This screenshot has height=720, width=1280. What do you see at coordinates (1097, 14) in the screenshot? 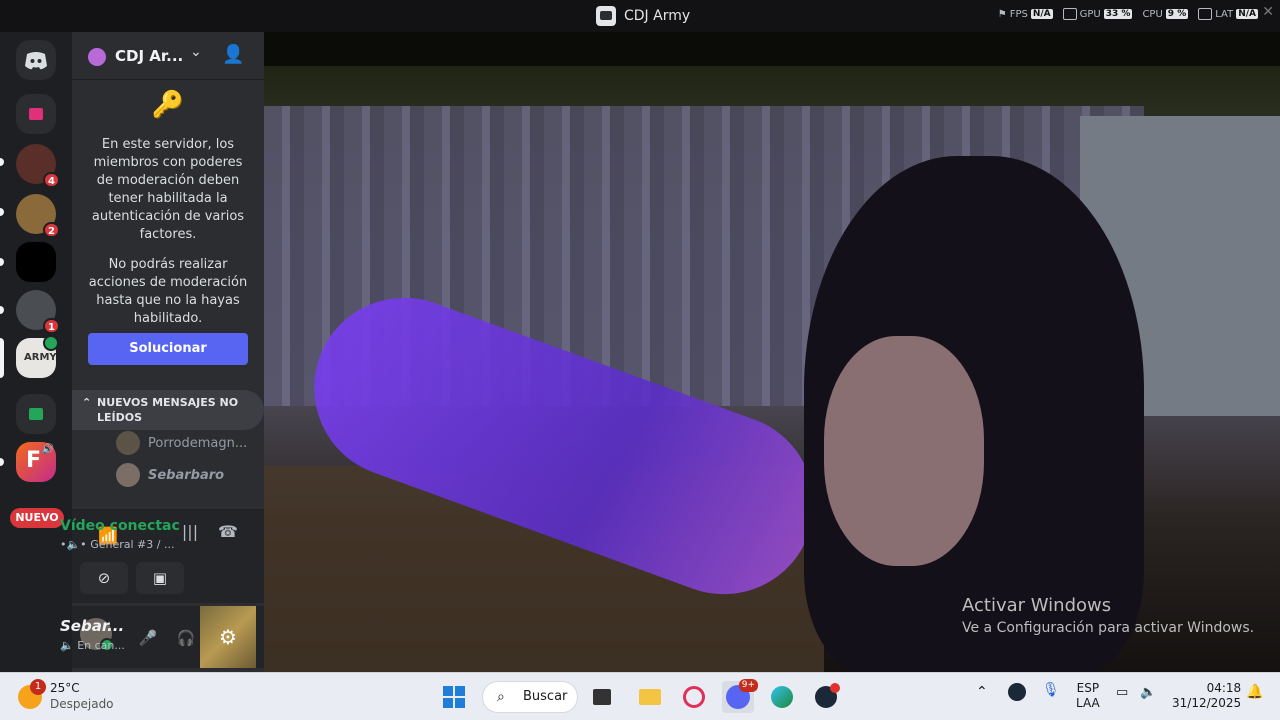
I see `gpu-stat: GPU 33 %` at bounding box center [1097, 14].